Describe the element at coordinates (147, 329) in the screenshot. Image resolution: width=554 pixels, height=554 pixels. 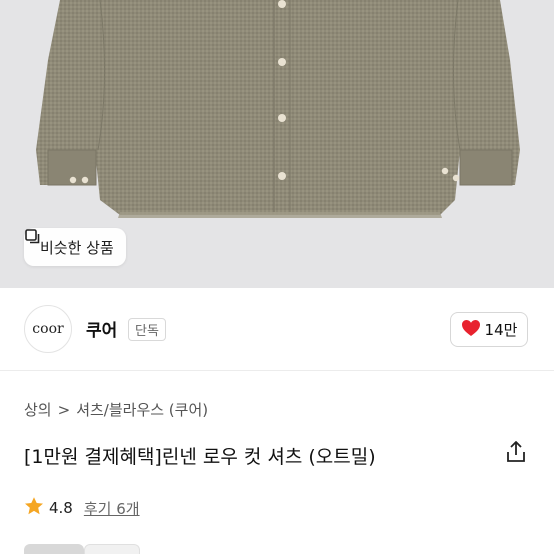
I see `exclusive-badge: 단독` at that location.